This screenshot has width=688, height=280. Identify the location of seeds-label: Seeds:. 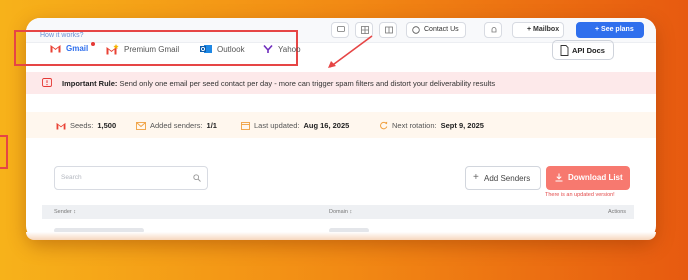
(82, 125).